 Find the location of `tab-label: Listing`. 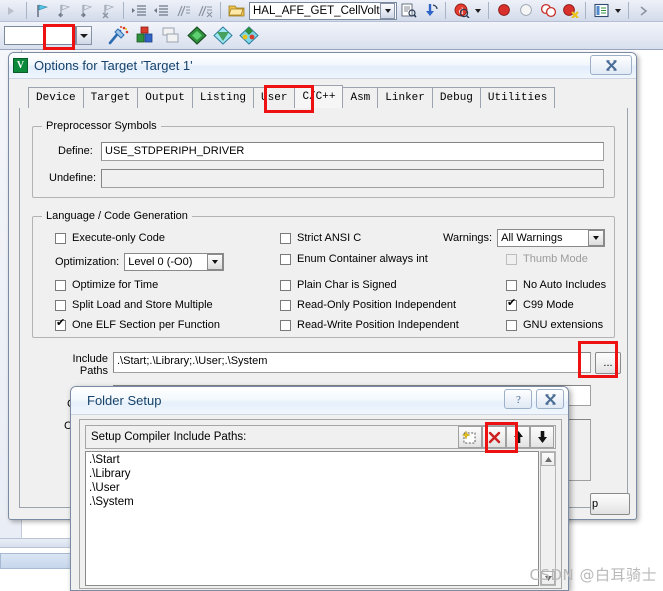

tab-label: Listing is located at coordinates (223, 98).